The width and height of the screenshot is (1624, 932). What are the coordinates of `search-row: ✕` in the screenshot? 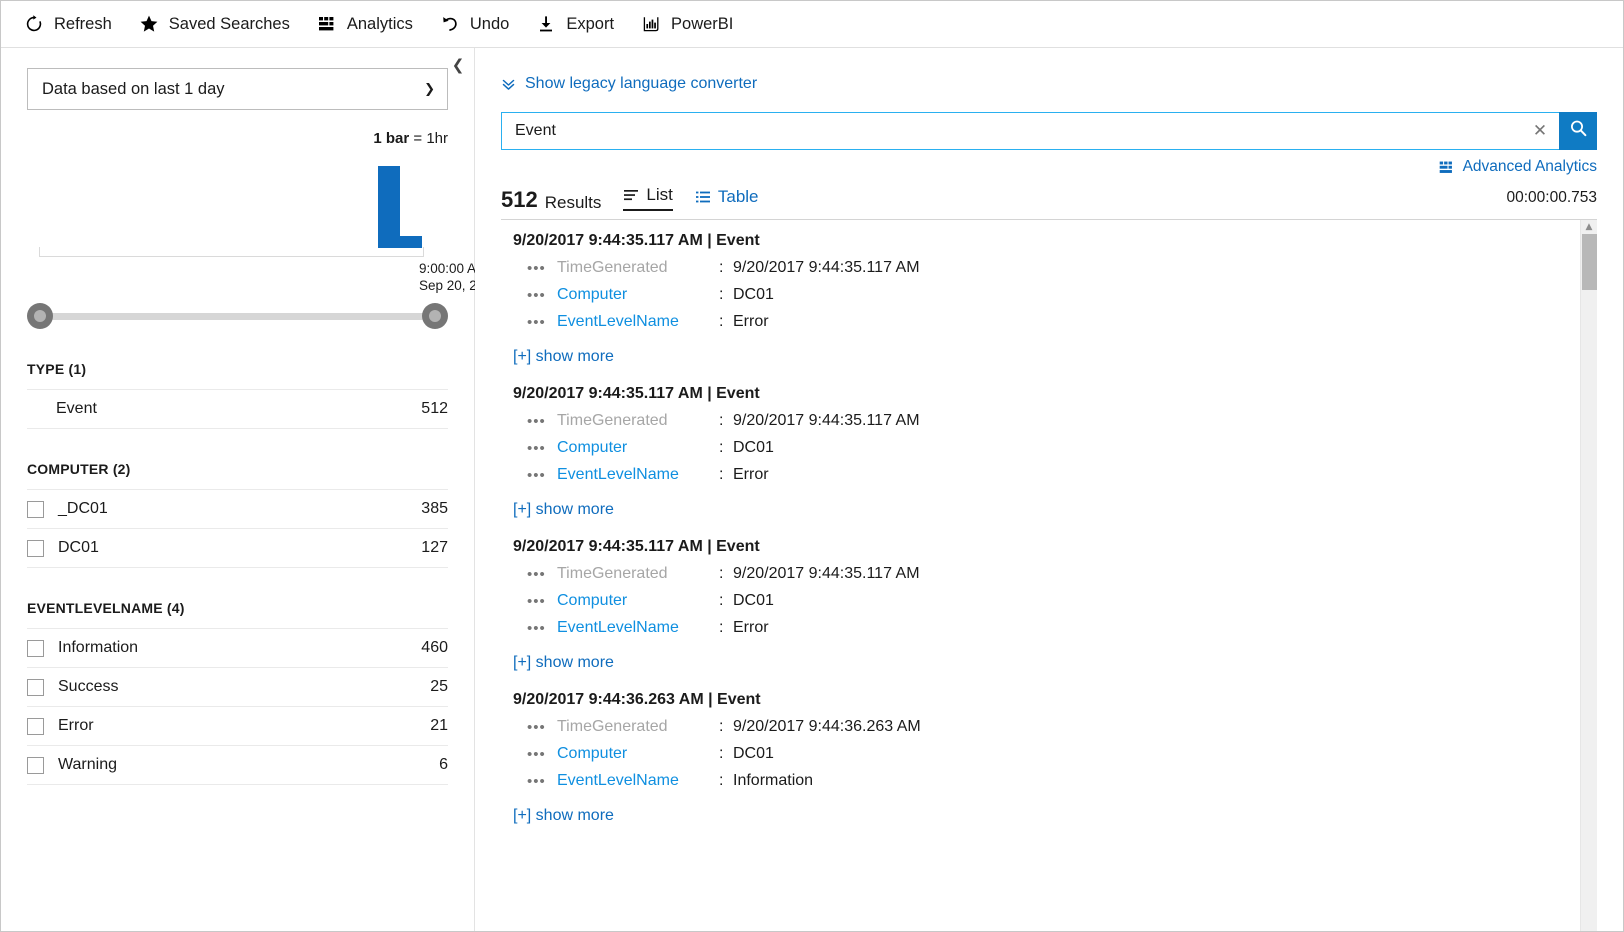 It's located at (1049, 131).